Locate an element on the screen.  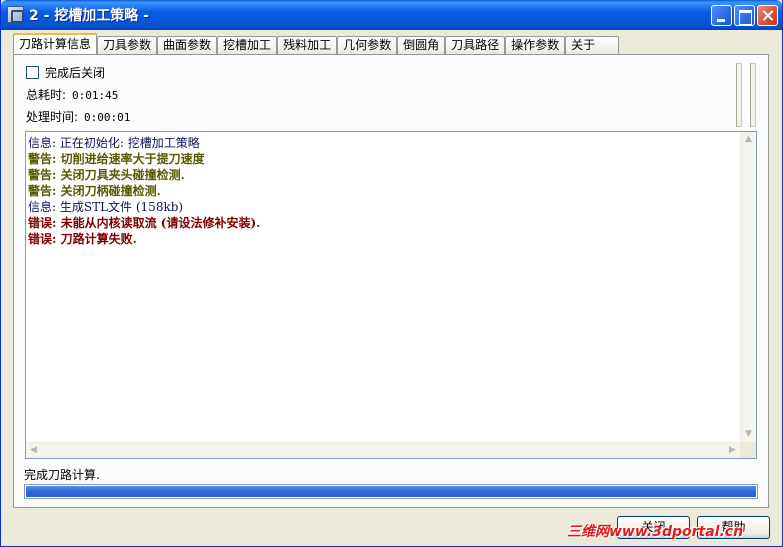
log-line: 信息: 正在初始化: 挖槽加工策略 is located at coordinates (114, 143).